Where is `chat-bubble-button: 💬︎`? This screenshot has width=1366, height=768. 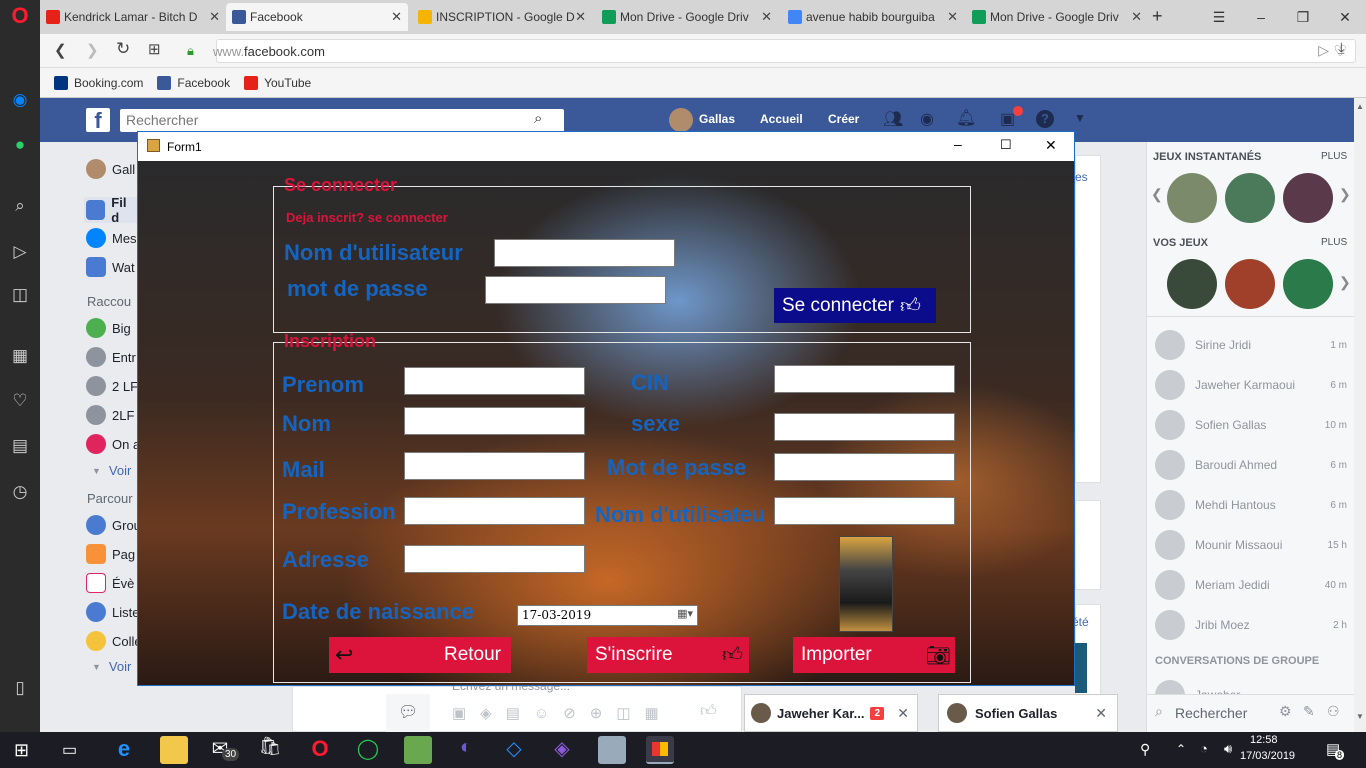 chat-bubble-button: 💬︎ is located at coordinates (408, 713).